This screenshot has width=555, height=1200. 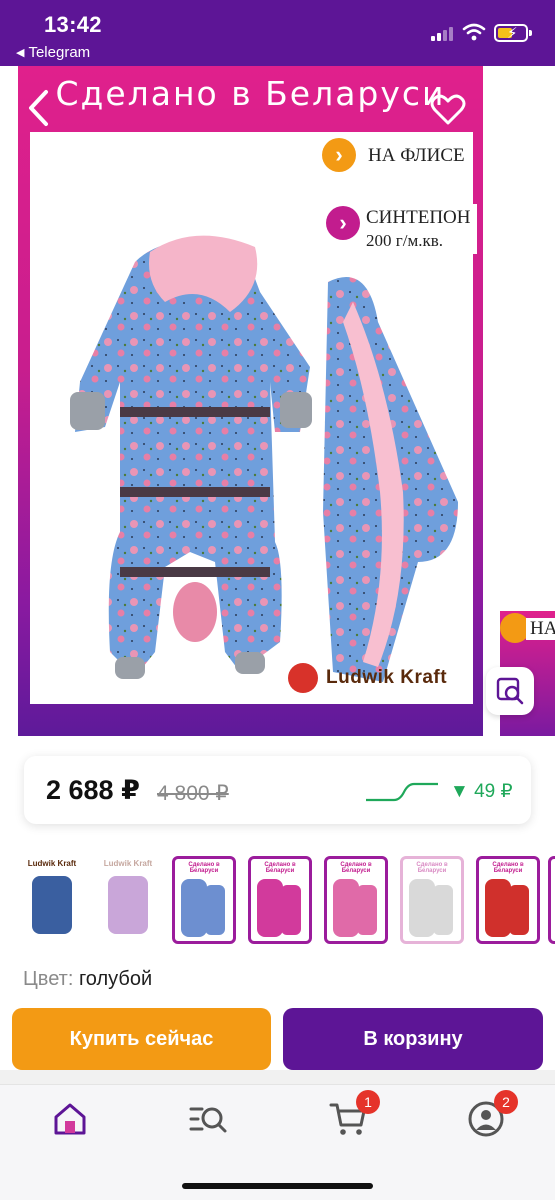 What do you see at coordinates (303, 678) in the screenshot?
I see `ludwik-kraft-logo-icon` at bounding box center [303, 678].